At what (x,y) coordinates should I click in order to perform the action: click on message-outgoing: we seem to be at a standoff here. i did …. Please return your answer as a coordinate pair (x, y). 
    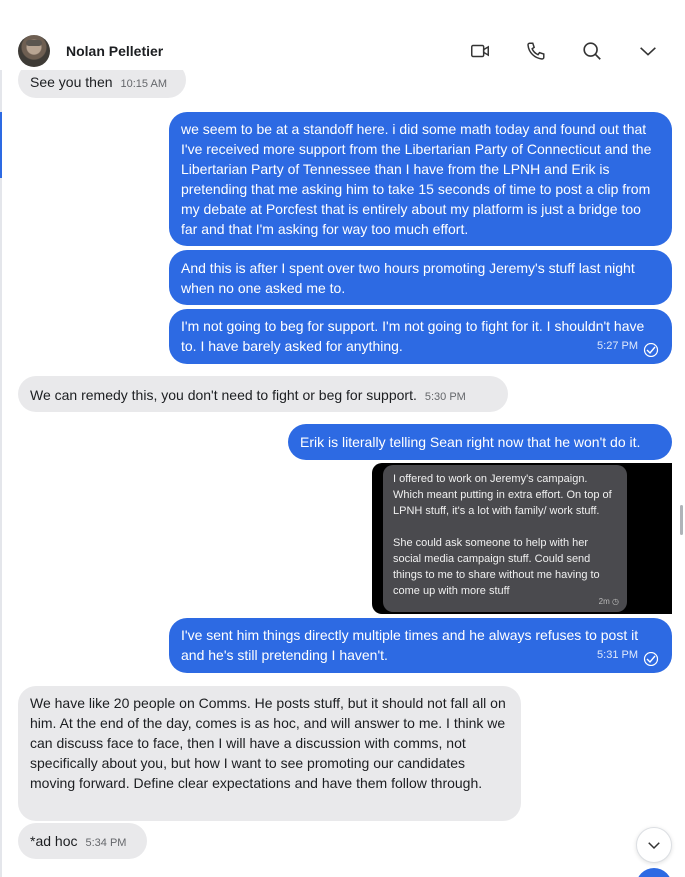
    Looking at the image, I should click on (420, 179).